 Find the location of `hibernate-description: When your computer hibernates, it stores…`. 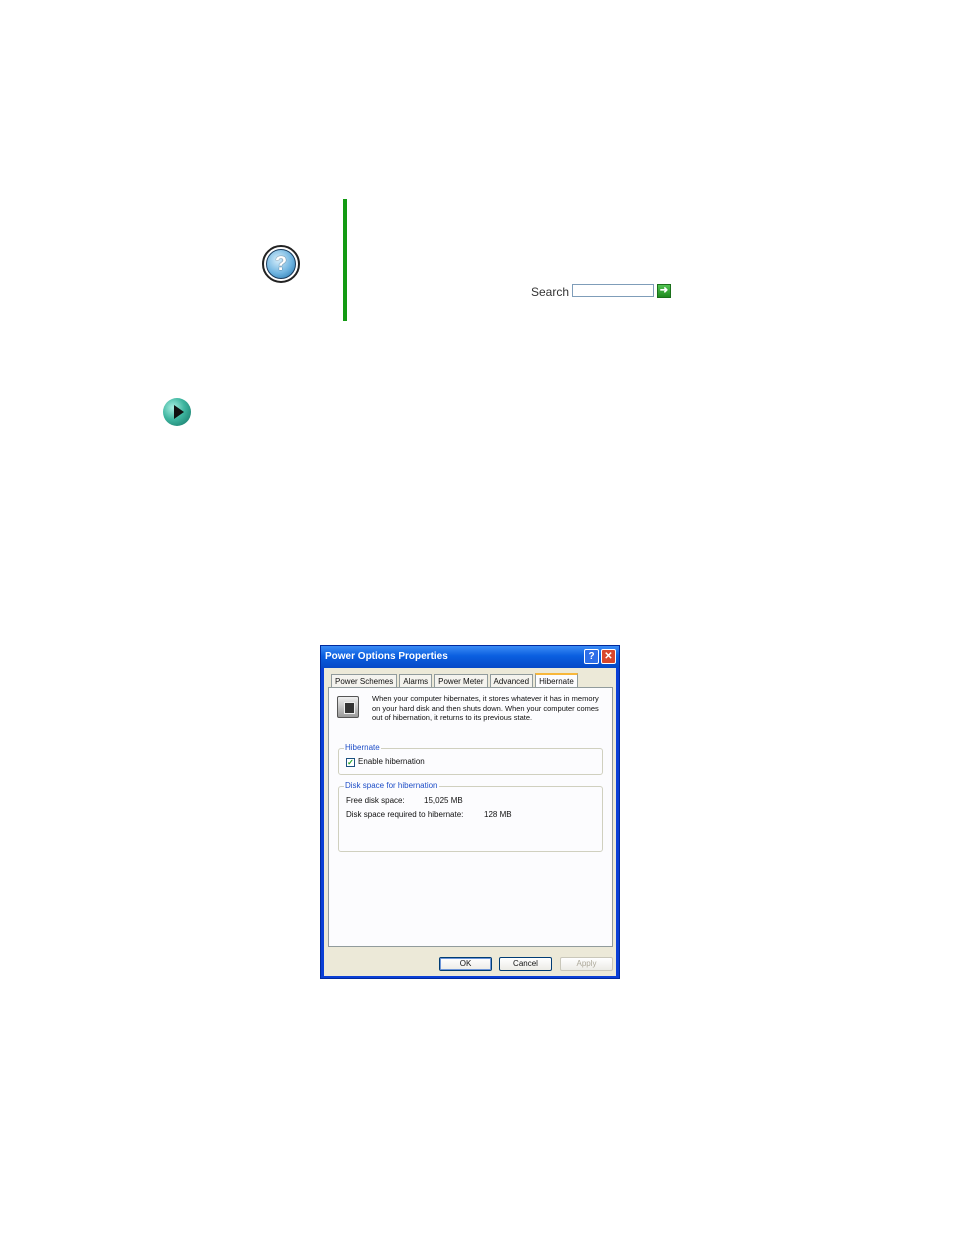

hibernate-description: When your computer hibernates, it stores… is located at coordinates (485, 708).